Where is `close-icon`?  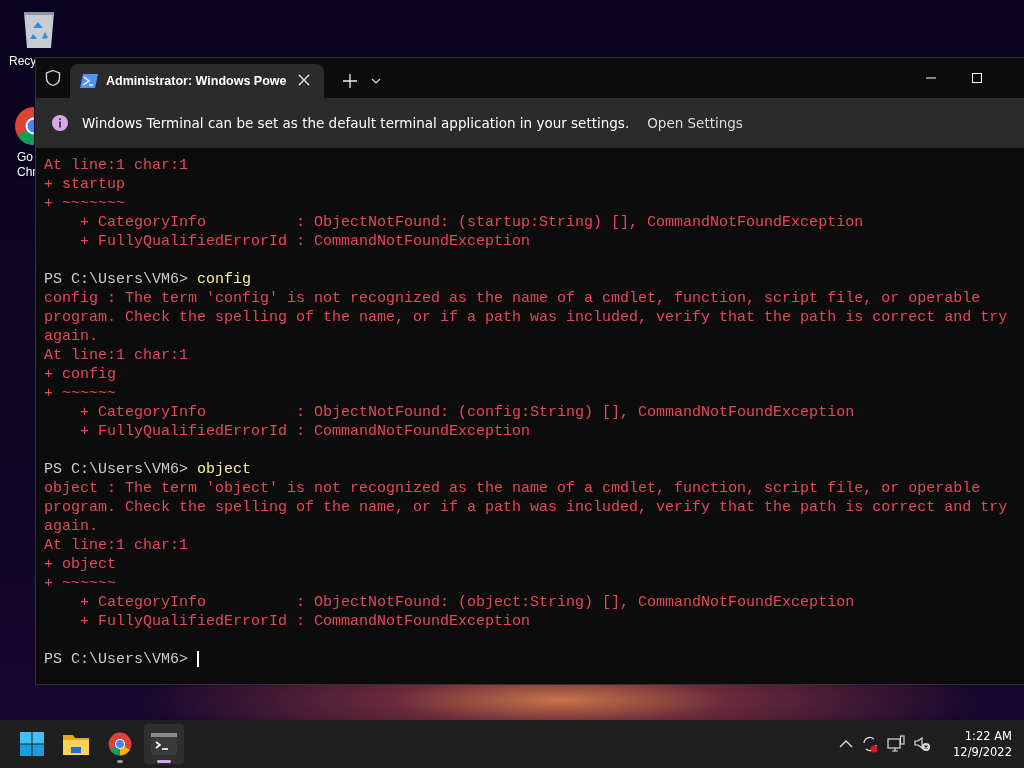
close-icon is located at coordinates (304, 79).